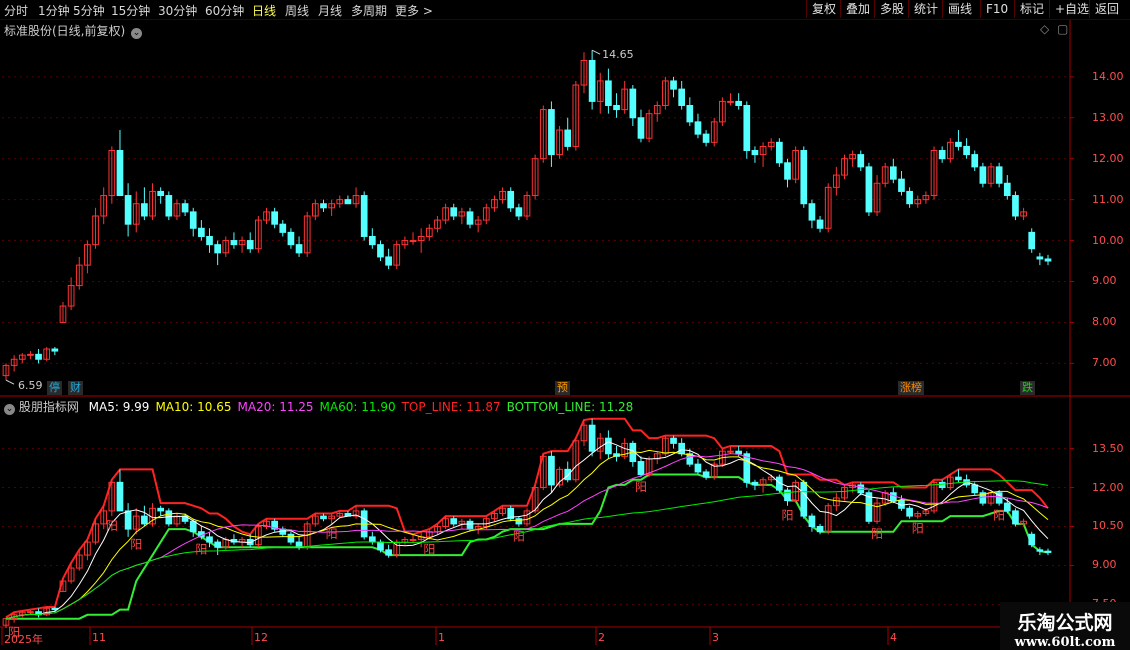  I want to click on price-tick-label: 10.00, so click(1108, 240).